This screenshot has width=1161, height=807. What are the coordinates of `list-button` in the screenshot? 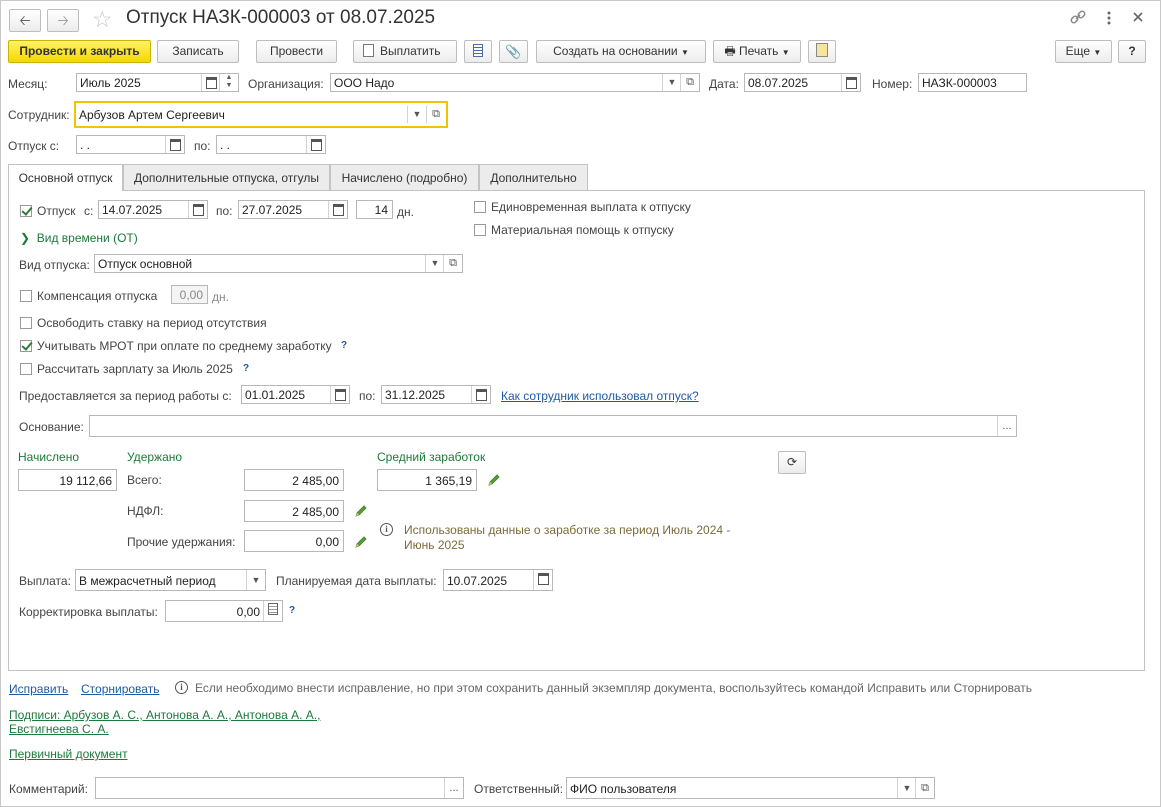 It's located at (478, 51).